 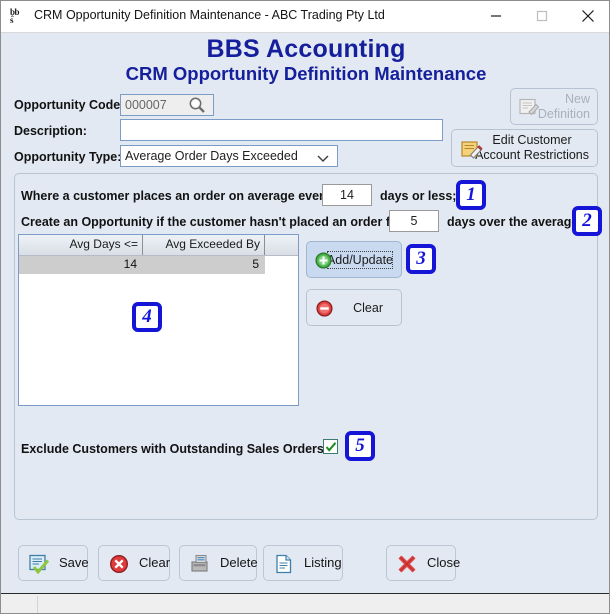 I want to click on app-title: BBS Accounting, so click(x=306, y=49).